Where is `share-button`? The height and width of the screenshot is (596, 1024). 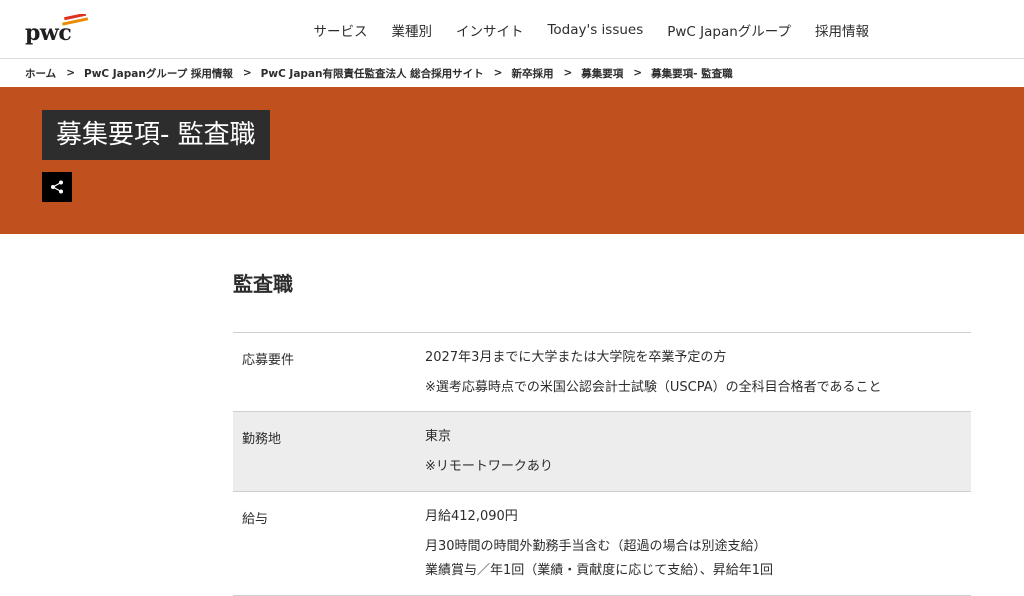 share-button is located at coordinates (57, 187).